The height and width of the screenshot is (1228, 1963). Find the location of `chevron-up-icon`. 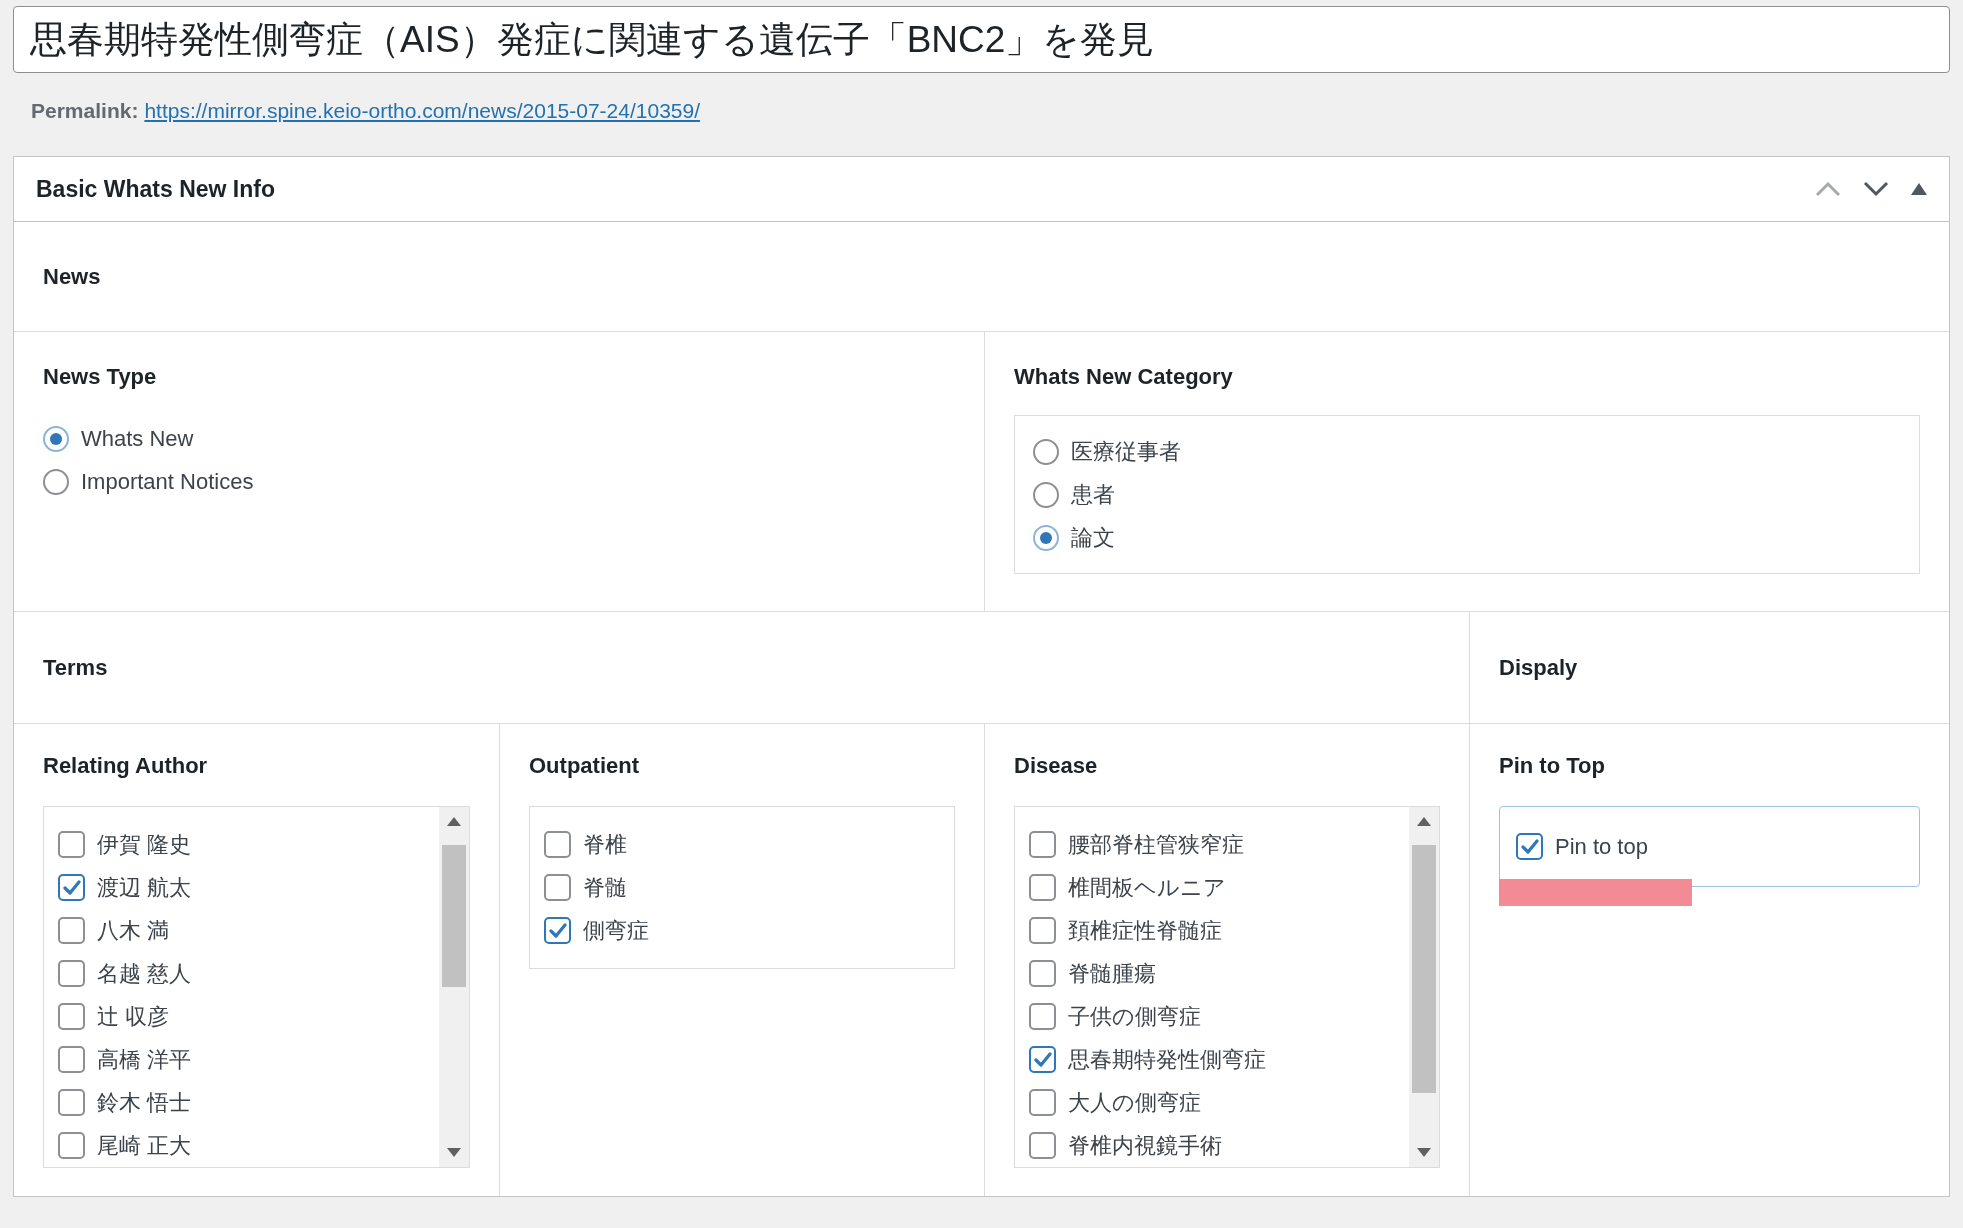

chevron-up-icon is located at coordinates (1828, 189).